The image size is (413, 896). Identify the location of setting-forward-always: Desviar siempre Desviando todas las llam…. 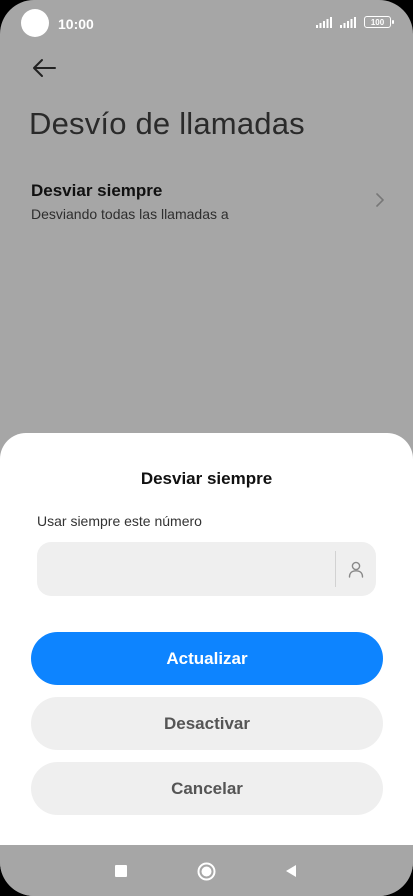
(206, 203).